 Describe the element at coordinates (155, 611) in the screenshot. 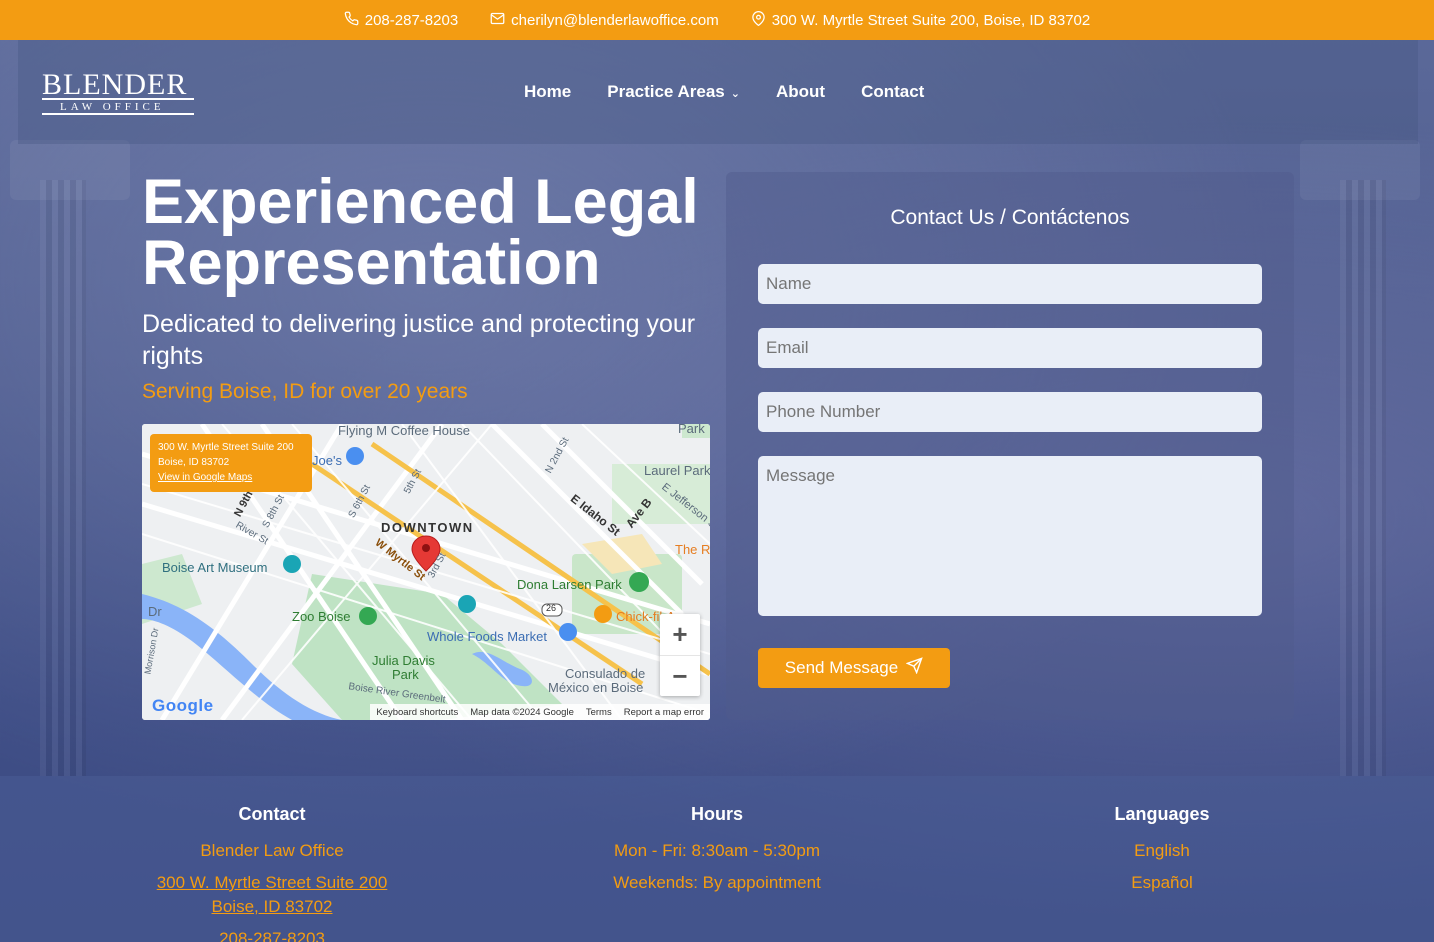

I see `map-label-dr: Dr` at that location.